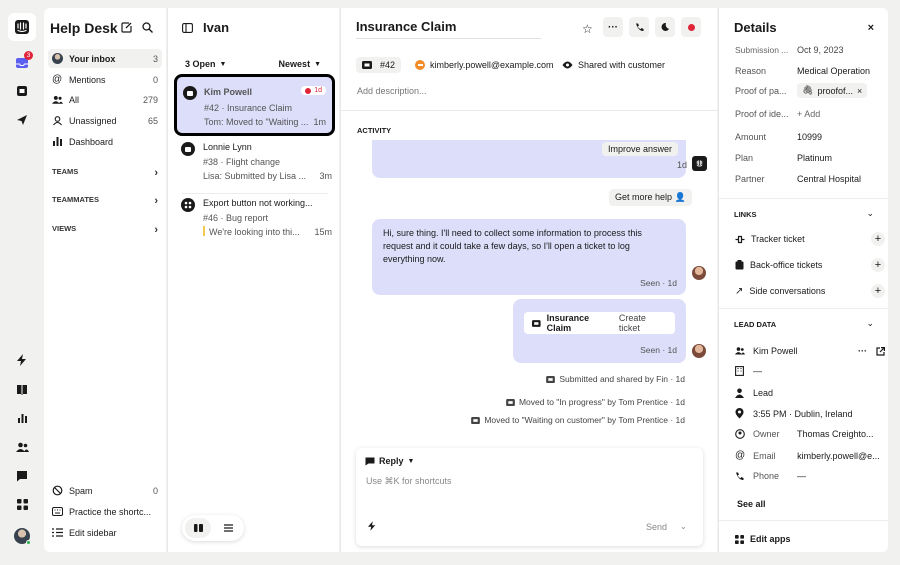 The image size is (900, 565). Describe the element at coordinates (228, 528) in the screenshot. I see `list-view-icon` at that location.